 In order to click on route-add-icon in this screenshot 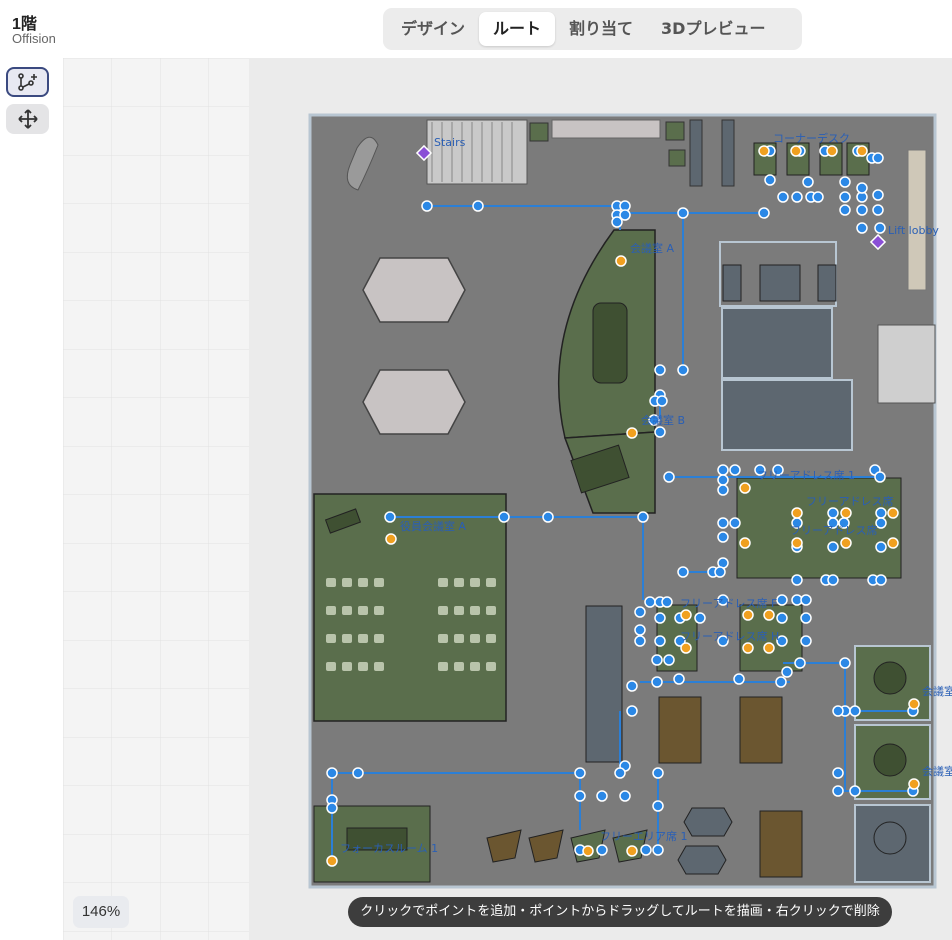, I will do `click(27, 82)`.